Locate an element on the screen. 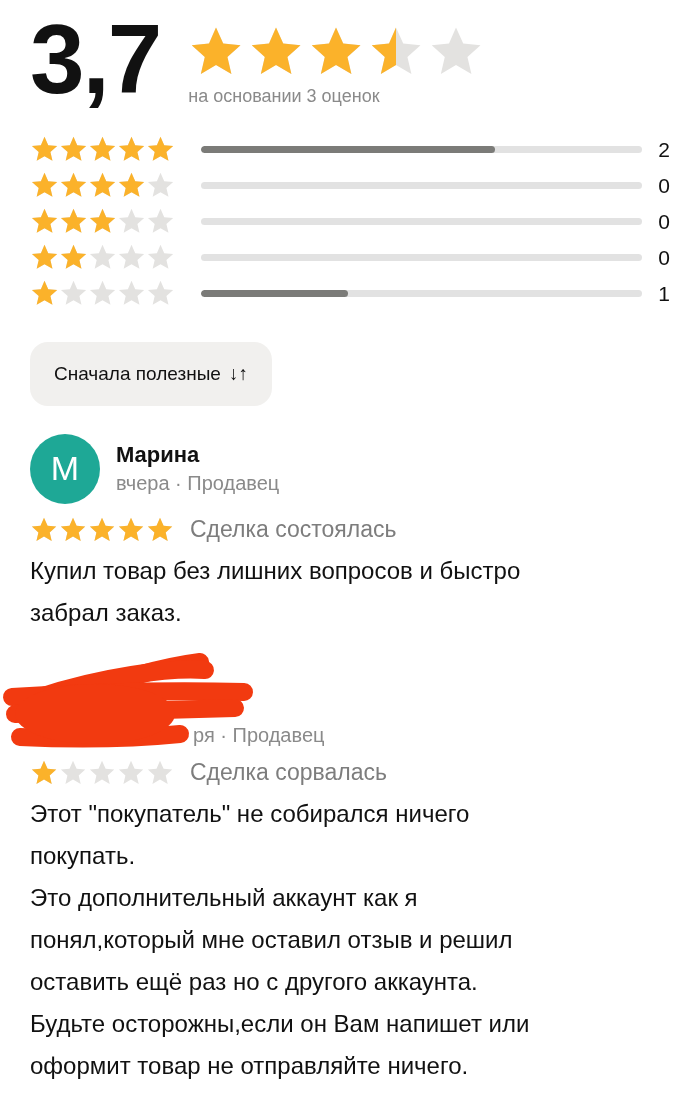 The image size is (700, 1112). review-meta: вчера · Продавец is located at coordinates (198, 484).